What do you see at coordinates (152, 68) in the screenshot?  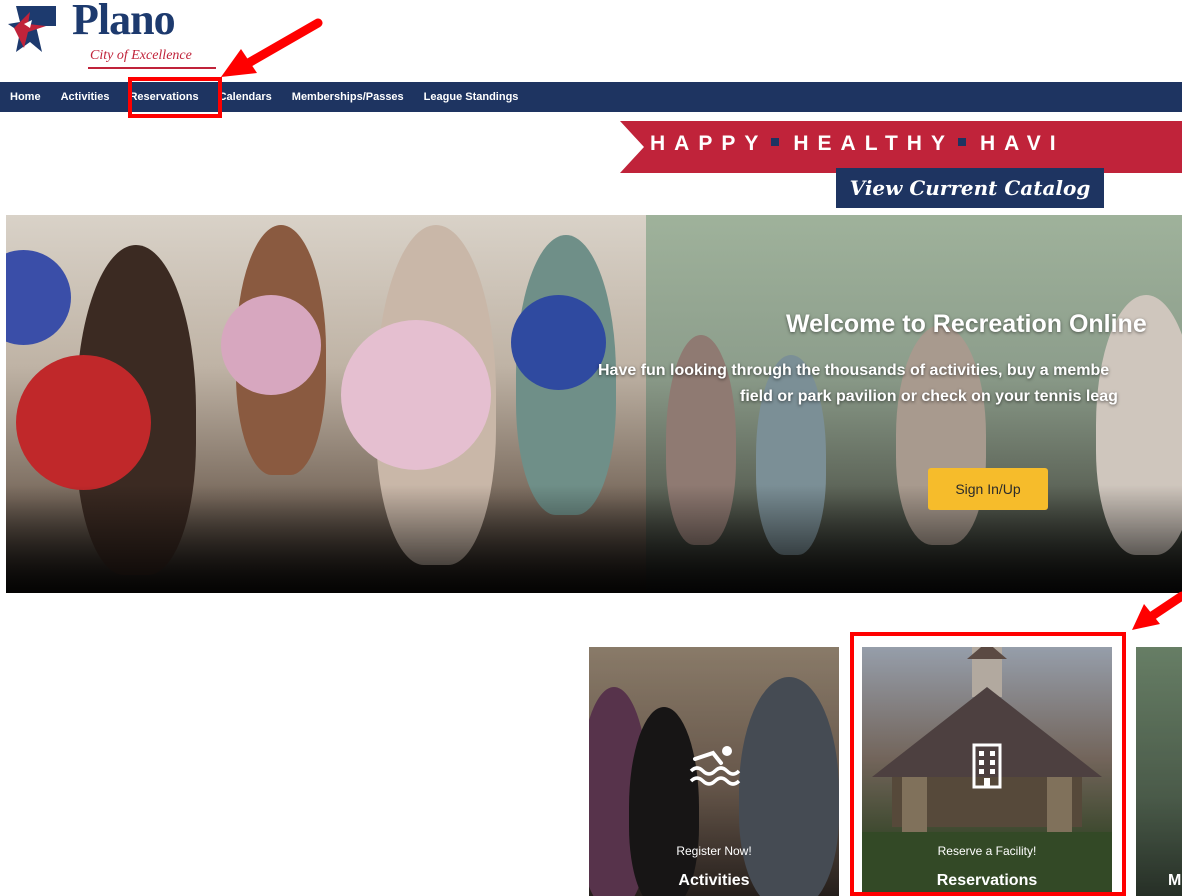 I see `tagline-underline` at bounding box center [152, 68].